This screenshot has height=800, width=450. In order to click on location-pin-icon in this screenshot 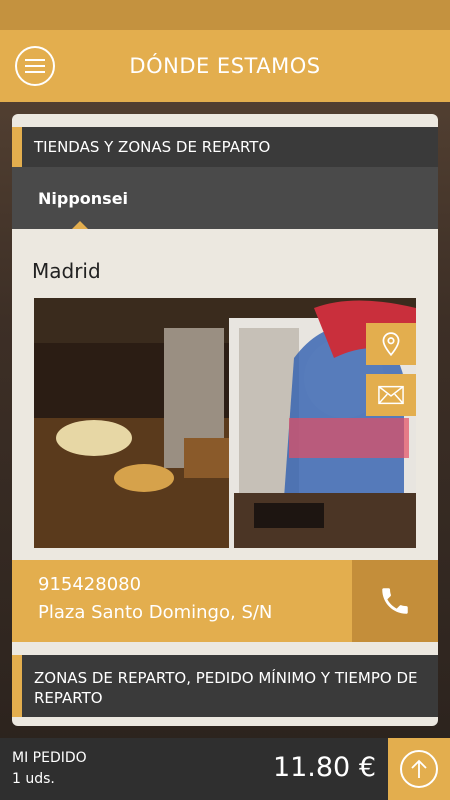, I will do `click(391, 344)`.